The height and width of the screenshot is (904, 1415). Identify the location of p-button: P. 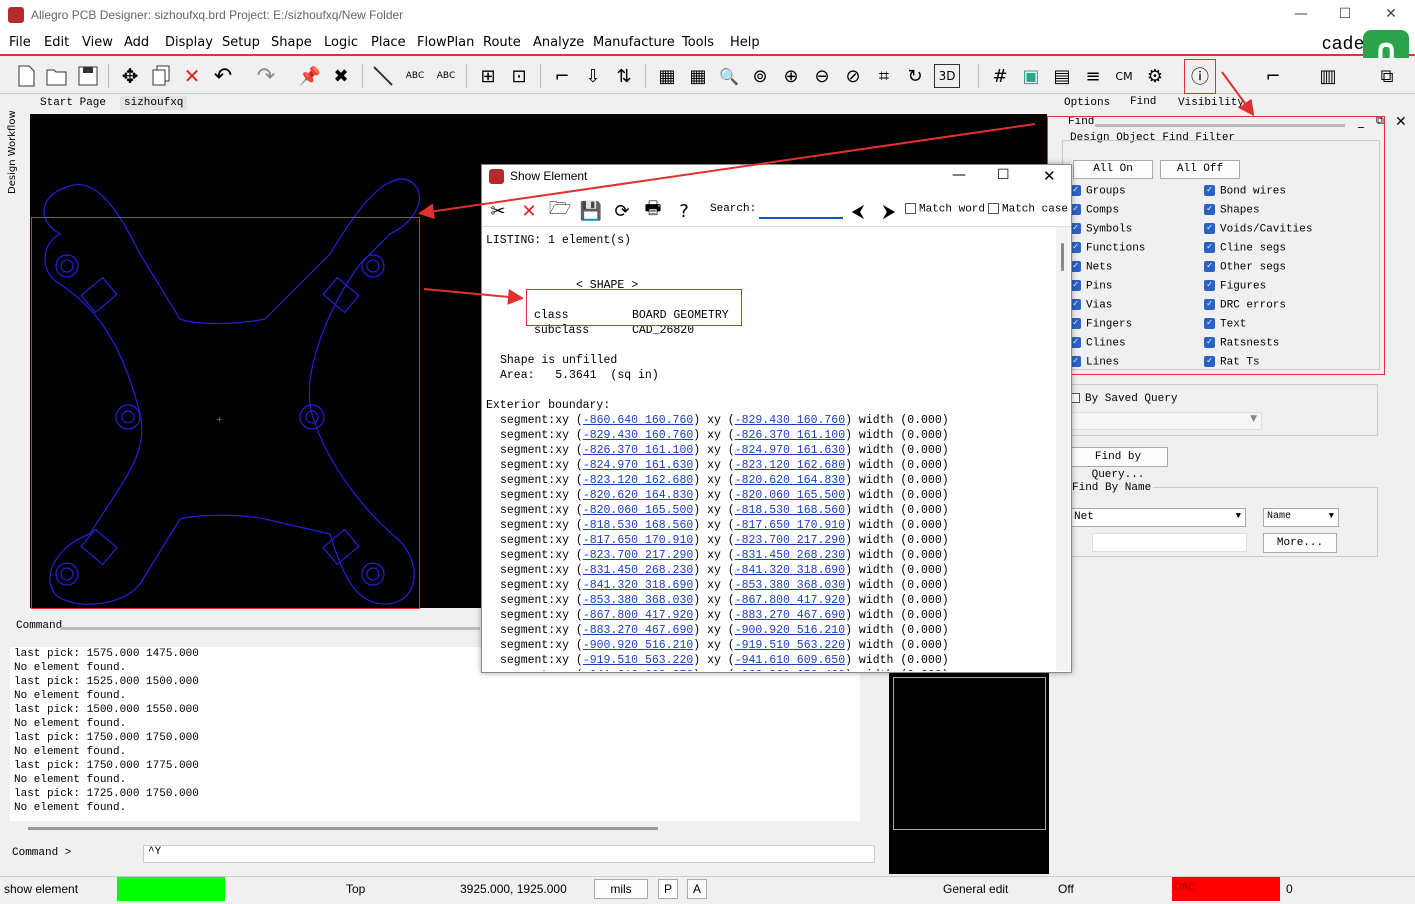
(668, 889).